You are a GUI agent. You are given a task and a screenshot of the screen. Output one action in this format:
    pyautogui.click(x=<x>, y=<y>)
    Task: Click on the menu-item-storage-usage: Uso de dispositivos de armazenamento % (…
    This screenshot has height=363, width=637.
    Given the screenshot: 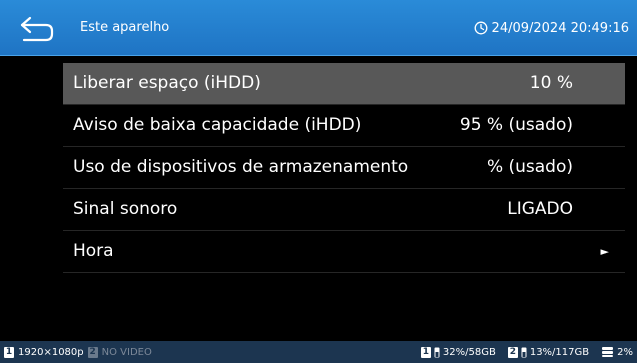 What is the action you would take?
    pyautogui.click(x=344, y=168)
    